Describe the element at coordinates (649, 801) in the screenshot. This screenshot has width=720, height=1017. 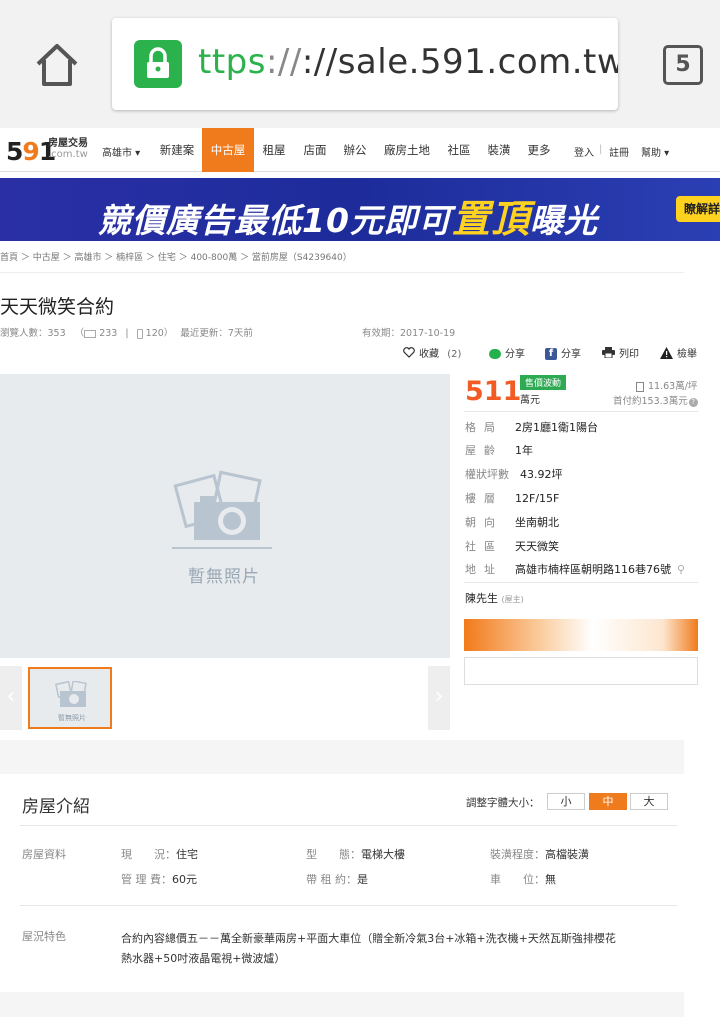
I see `font-large-button: 大` at that location.